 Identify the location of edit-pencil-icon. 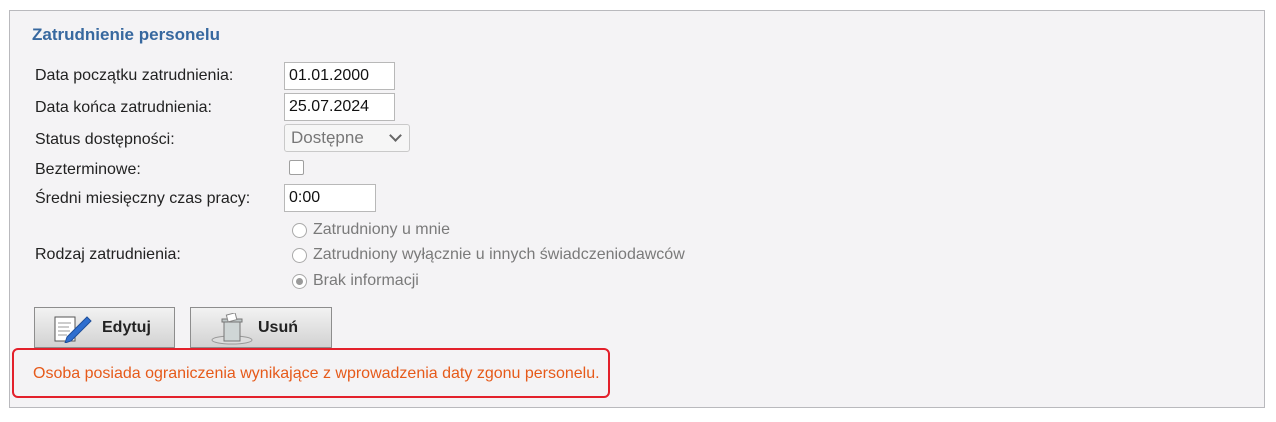
(73, 330).